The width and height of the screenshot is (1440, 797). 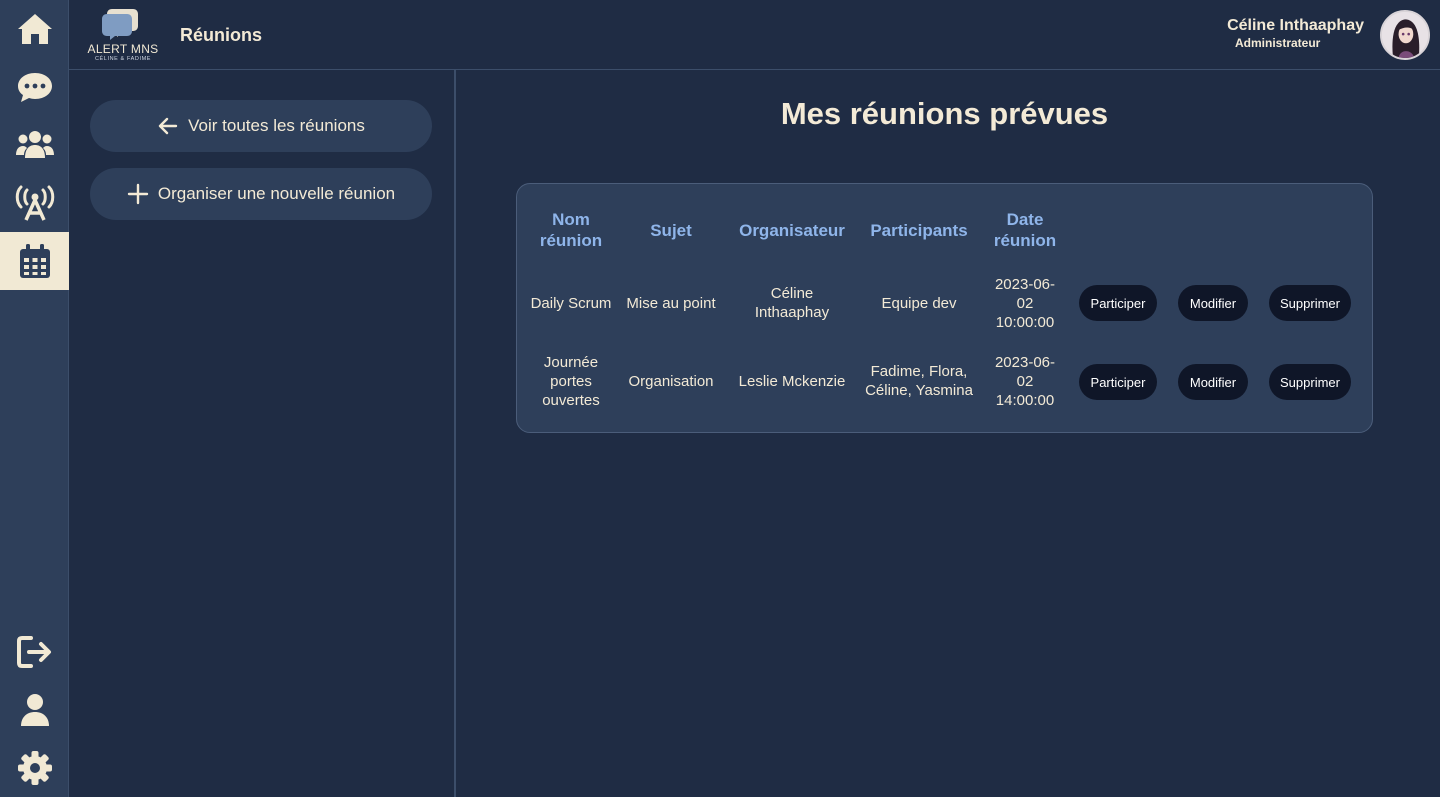 What do you see at coordinates (571, 303) in the screenshot?
I see `table-row-1-name: Daily Scrum` at bounding box center [571, 303].